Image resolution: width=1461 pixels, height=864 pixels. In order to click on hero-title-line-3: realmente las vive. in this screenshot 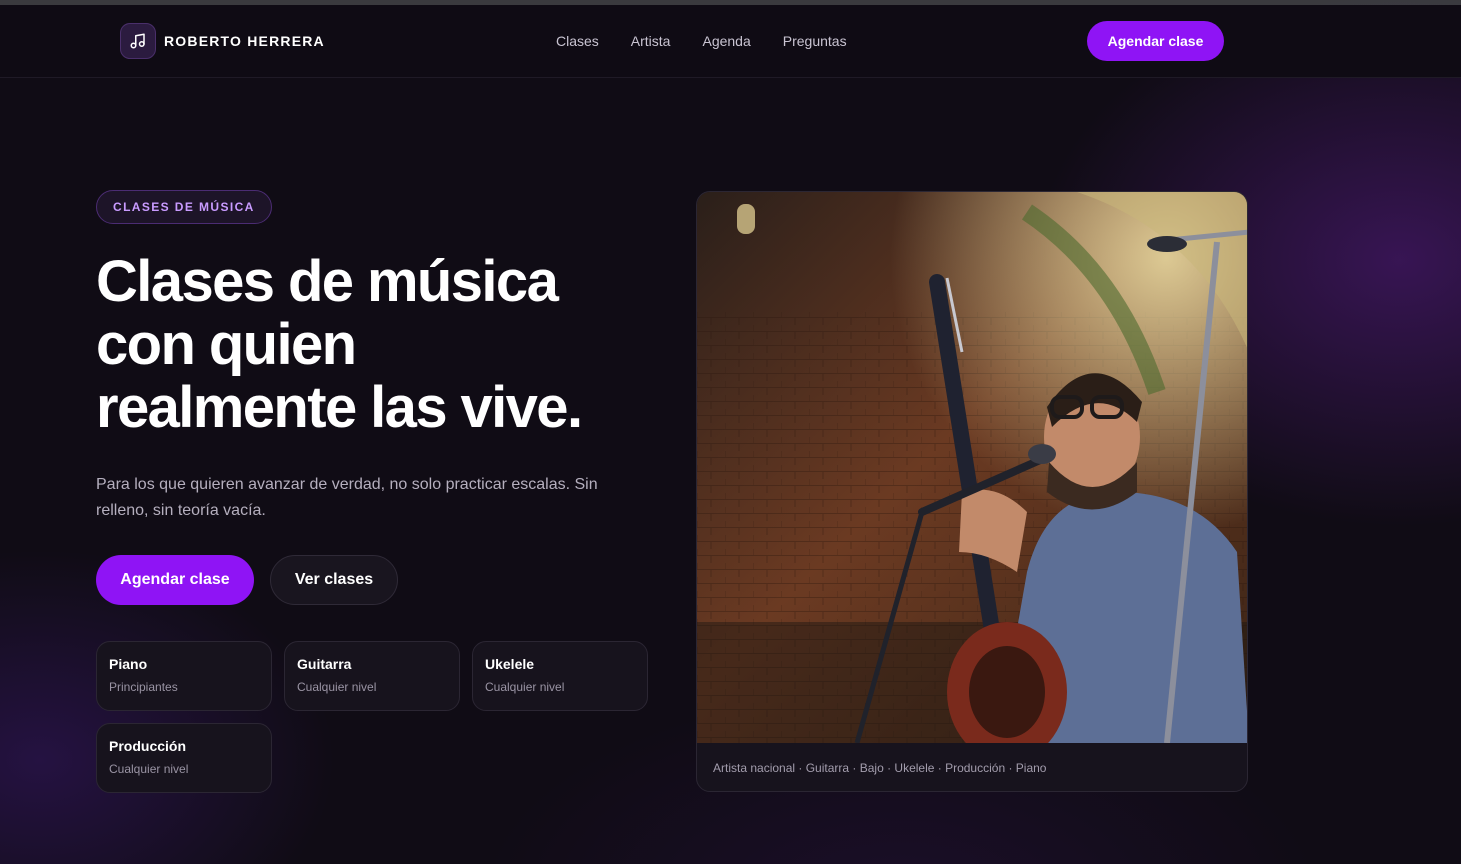, I will do `click(339, 407)`.